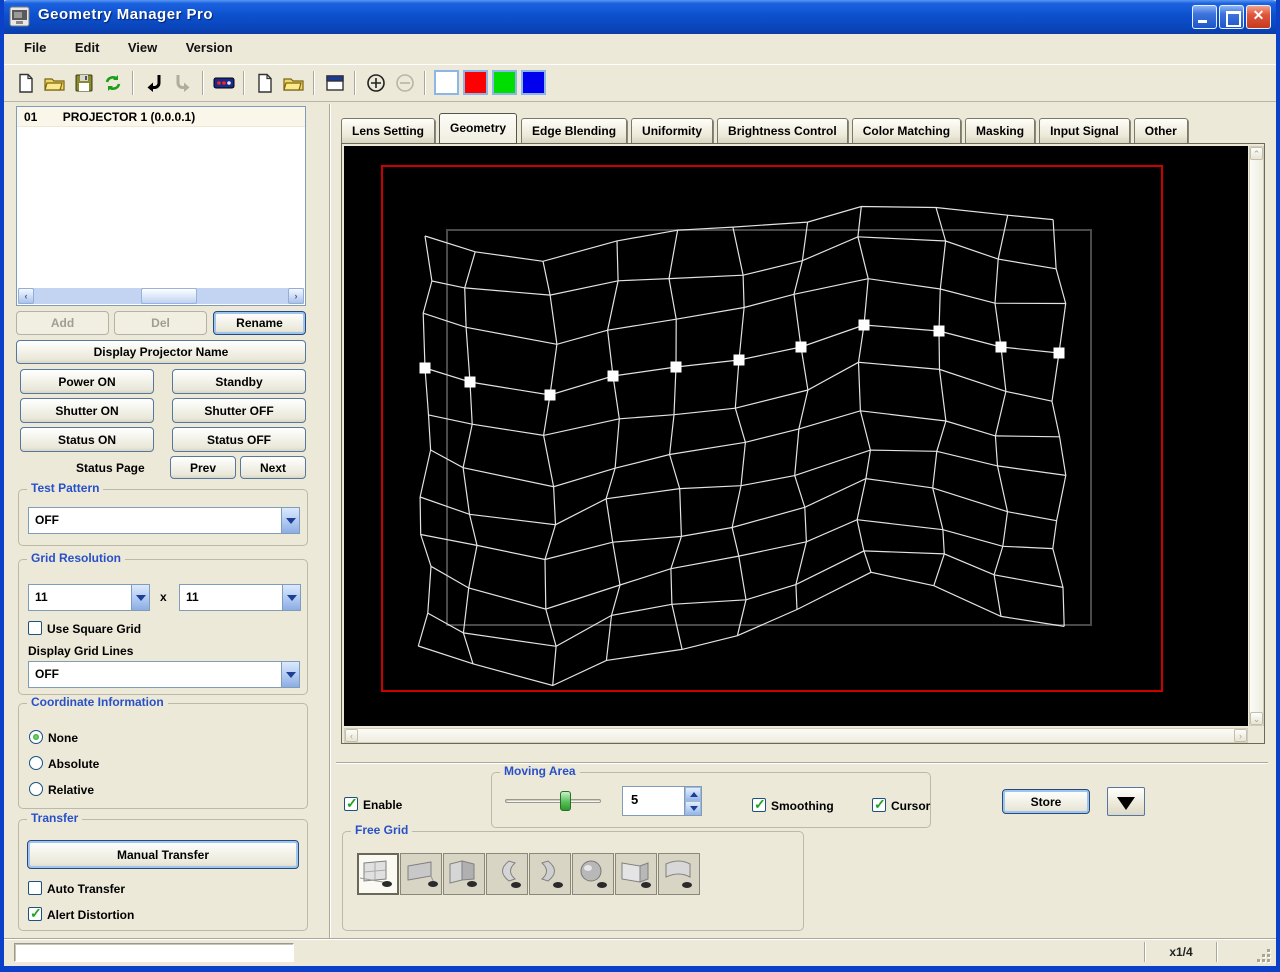 The height and width of the screenshot is (972, 1280). Describe the element at coordinates (796, 735) in the screenshot. I see `canvas-hscrollbar: ‹ ›` at that location.